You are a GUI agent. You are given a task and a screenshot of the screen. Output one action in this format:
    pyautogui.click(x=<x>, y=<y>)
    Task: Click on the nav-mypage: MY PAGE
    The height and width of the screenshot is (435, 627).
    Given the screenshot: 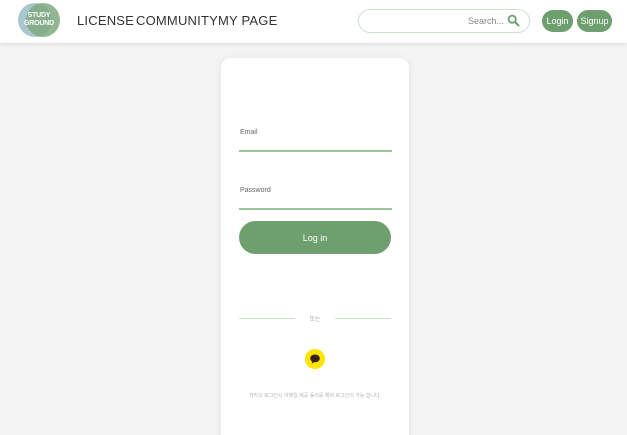 What is the action you would take?
    pyautogui.click(x=247, y=20)
    